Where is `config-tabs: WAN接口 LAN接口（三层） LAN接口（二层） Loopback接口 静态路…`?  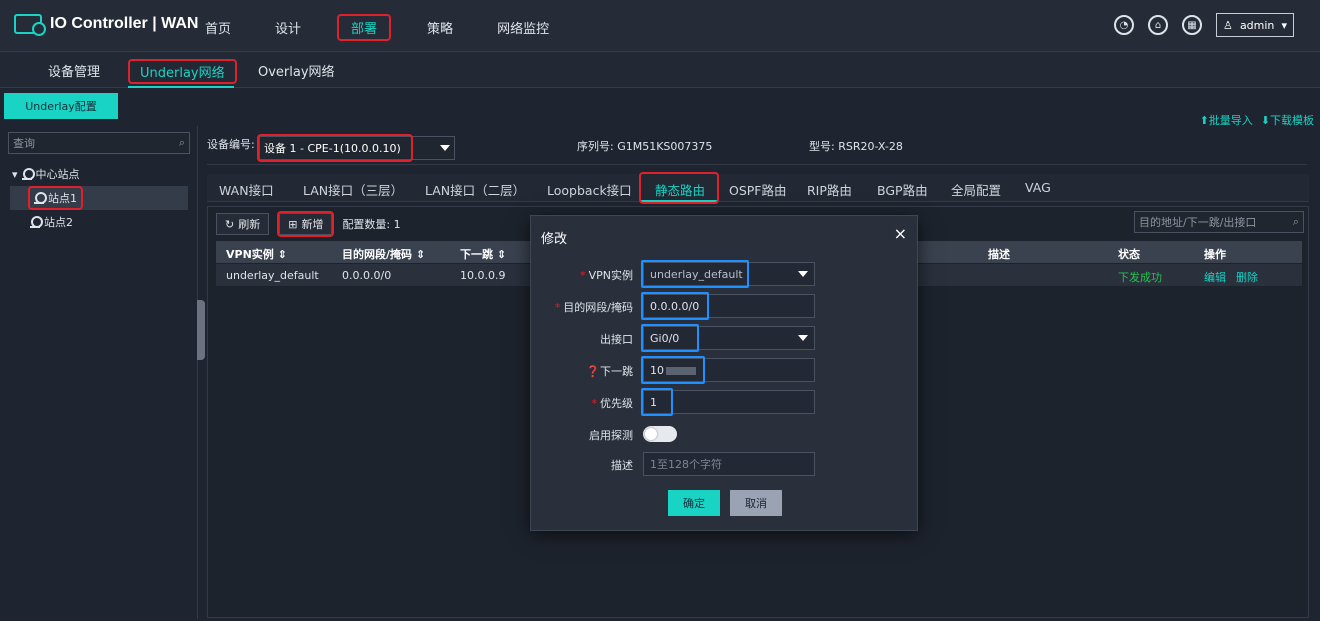
config-tabs: WAN接口 LAN接口（三层） LAN接口（二层） Loopback接口 静态路… is located at coordinates (758, 188).